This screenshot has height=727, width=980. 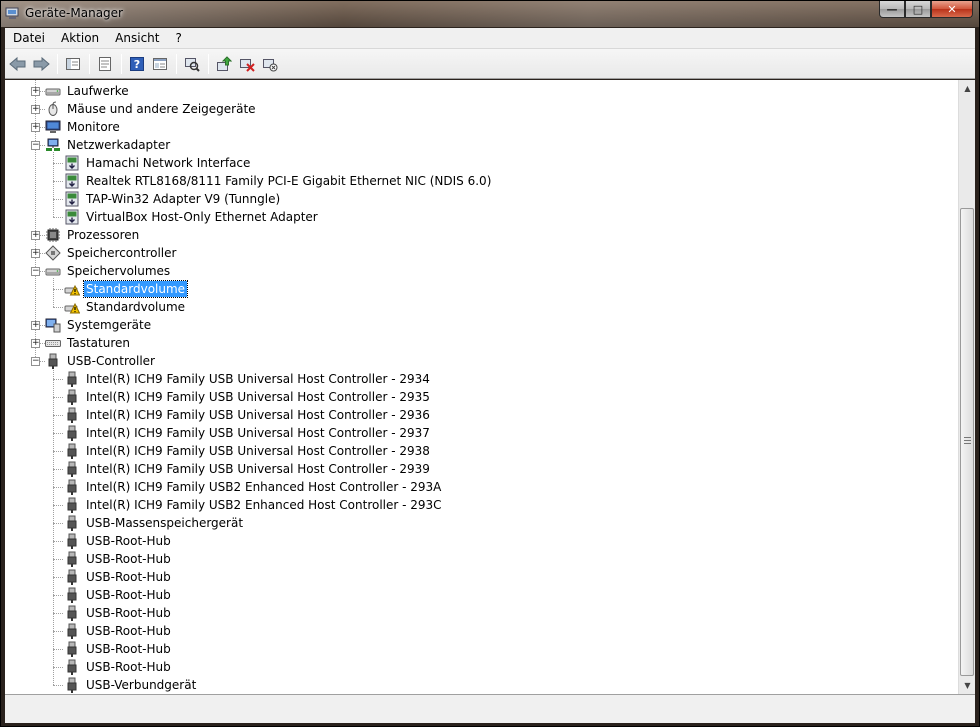 I want to click on show-hide-tree-button, so click(x=73, y=64).